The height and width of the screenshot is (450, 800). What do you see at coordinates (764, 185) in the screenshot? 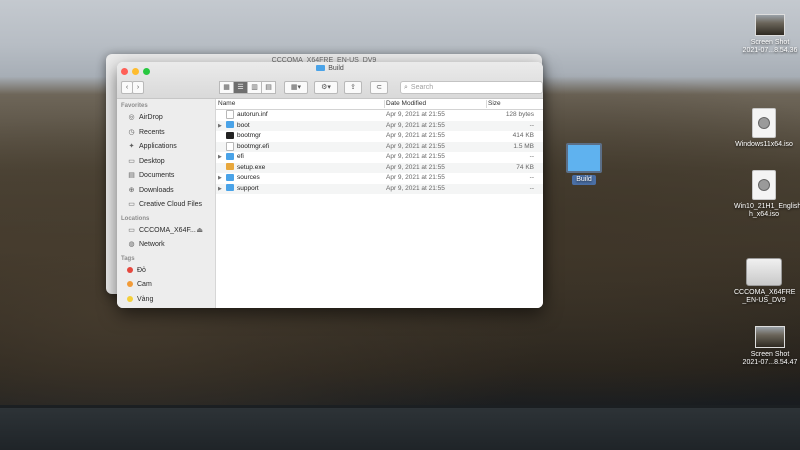
I see `disk-image-icon` at bounding box center [764, 185].